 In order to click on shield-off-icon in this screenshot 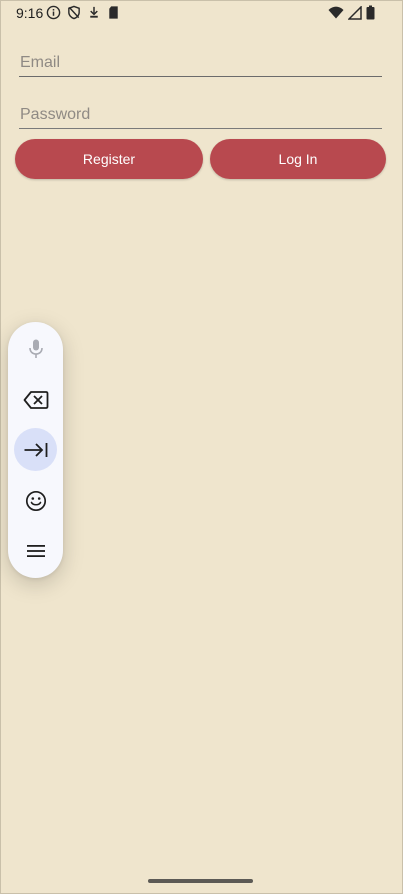, I will do `click(74, 12)`.